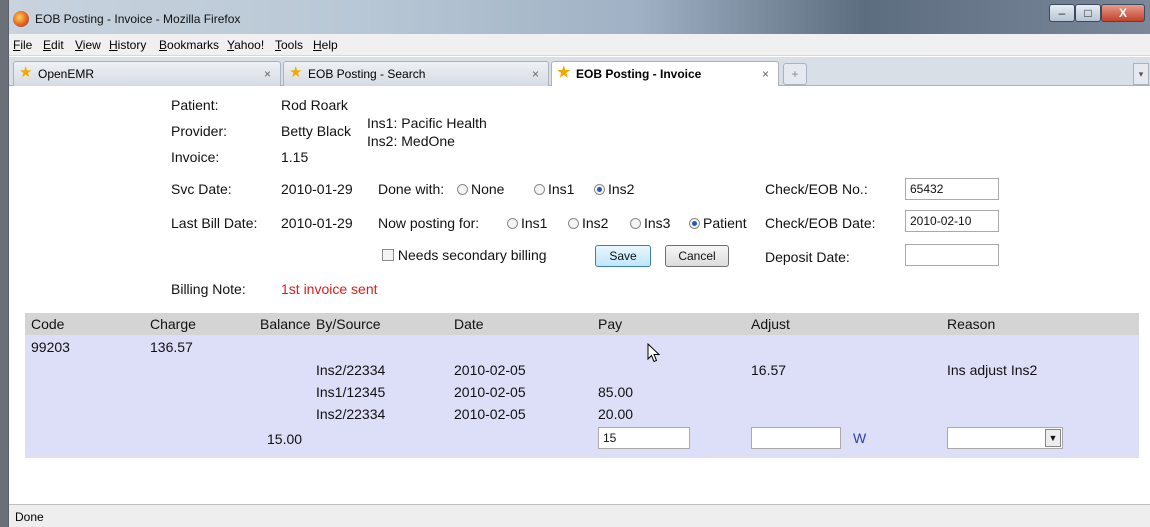 This screenshot has width=1150, height=527. What do you see at coordinates (795, 74) in the screenshot?
I see `new-tab-button: +` at bounding box center [795, 74].